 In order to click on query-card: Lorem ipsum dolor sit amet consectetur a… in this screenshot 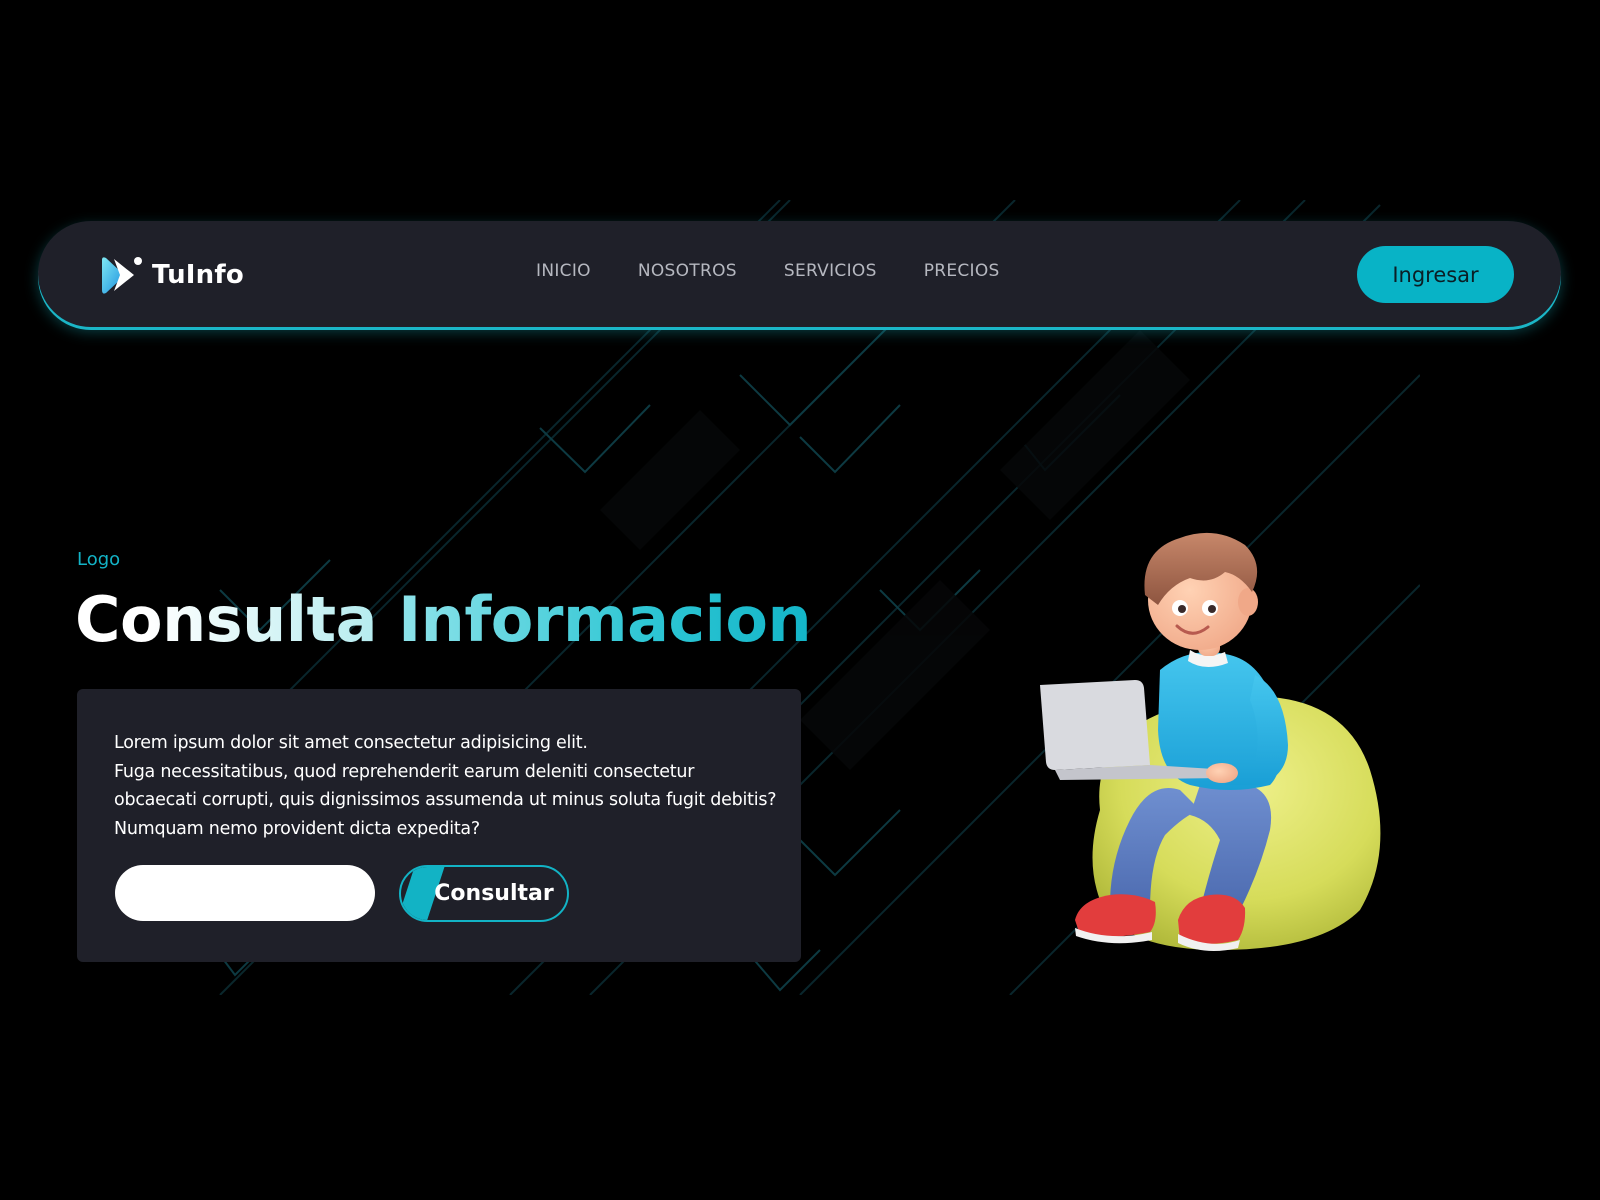, I will do `click(439, 825)`.